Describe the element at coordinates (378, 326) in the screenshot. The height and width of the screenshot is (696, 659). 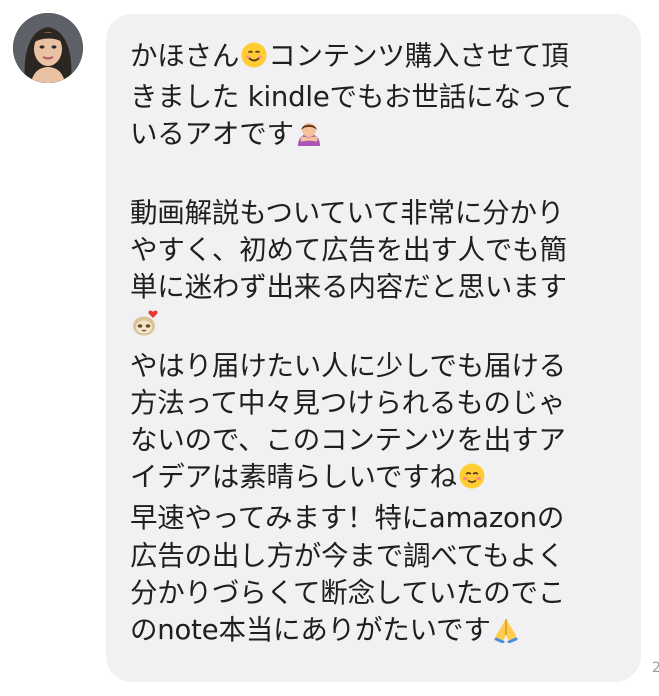
I see `message-line` at that location.